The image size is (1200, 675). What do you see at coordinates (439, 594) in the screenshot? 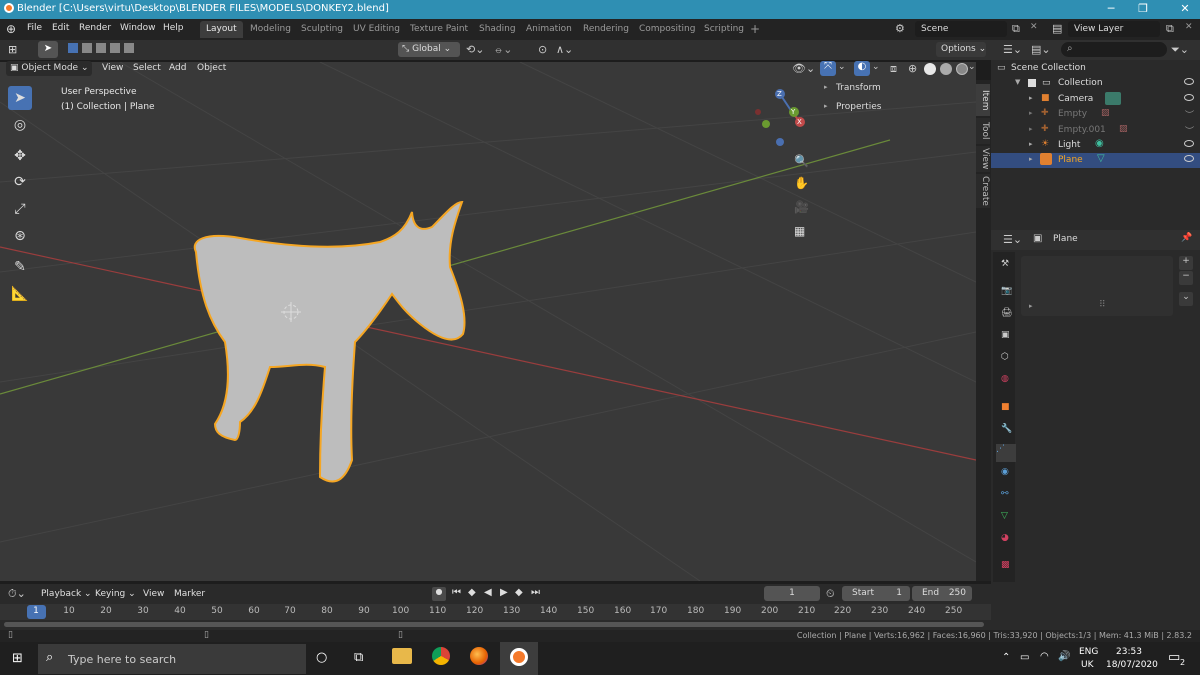
I see `record-icon: ●` at bounding box center [439, 594].